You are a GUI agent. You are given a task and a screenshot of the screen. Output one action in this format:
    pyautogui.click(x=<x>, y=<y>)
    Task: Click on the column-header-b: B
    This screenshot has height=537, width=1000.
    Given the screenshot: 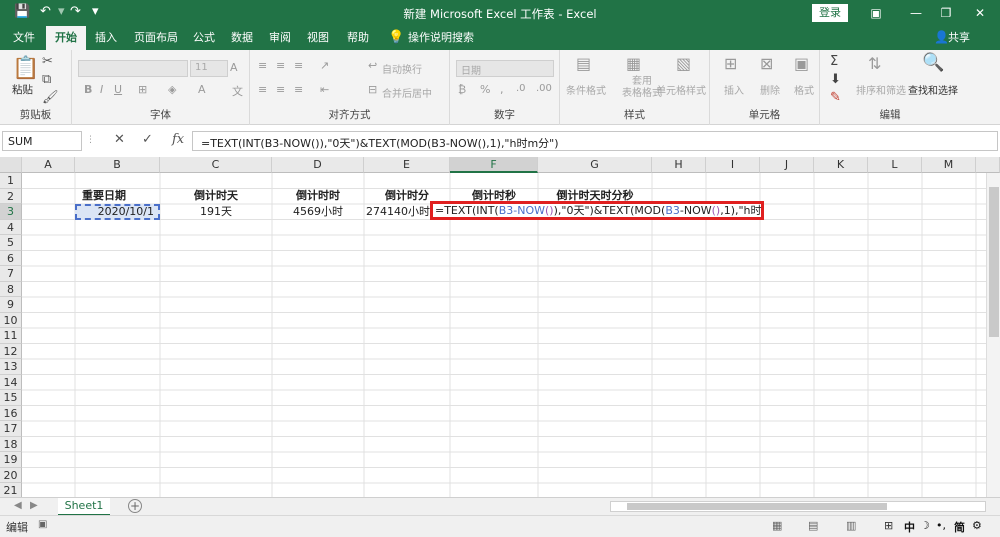 What is the action you would take?
    pyautogui.click(x=117, y=165)
    